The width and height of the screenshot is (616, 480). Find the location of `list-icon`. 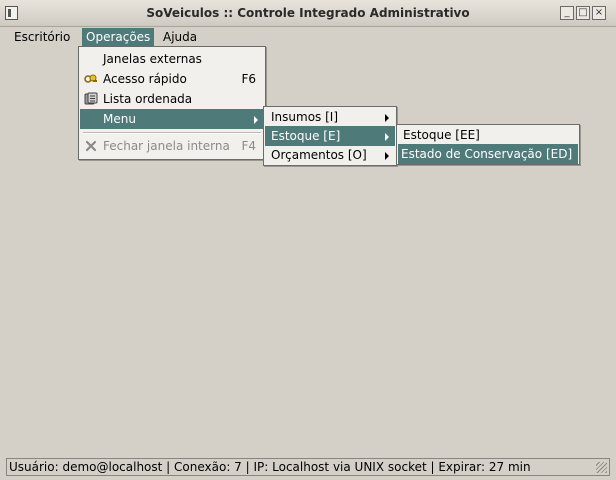

list-icon is located at coordinates (91, 98).